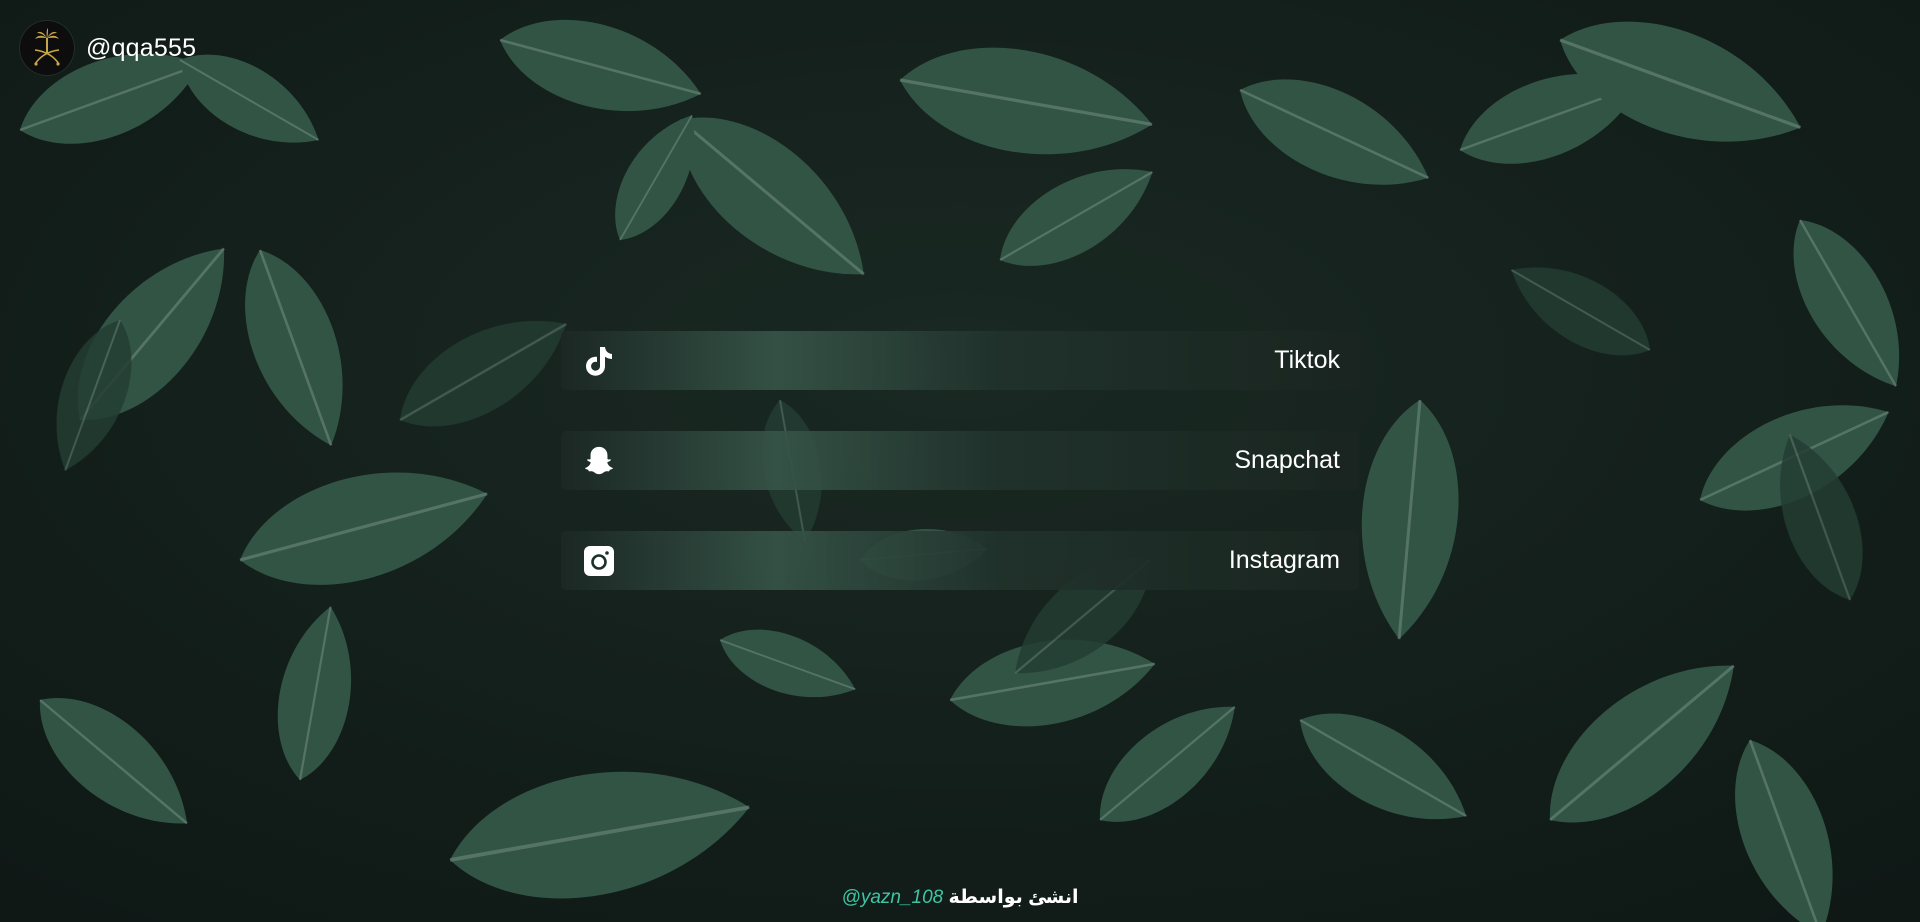 The image size is (1920, 922). I want to click on tiktok-label: Tiktok, so click(1307, 360).